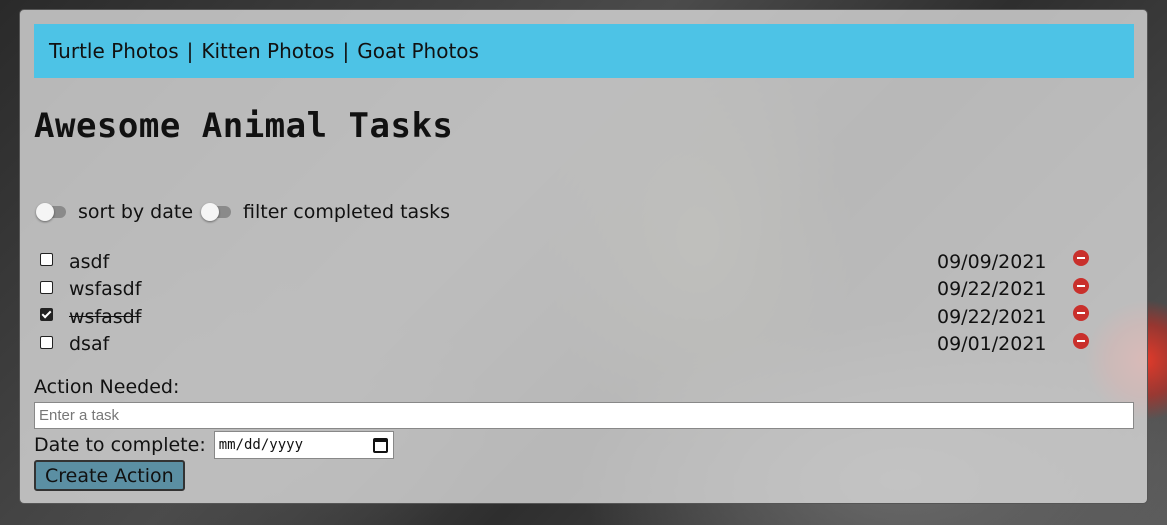  I want to click on task-input, so click(584, 415).